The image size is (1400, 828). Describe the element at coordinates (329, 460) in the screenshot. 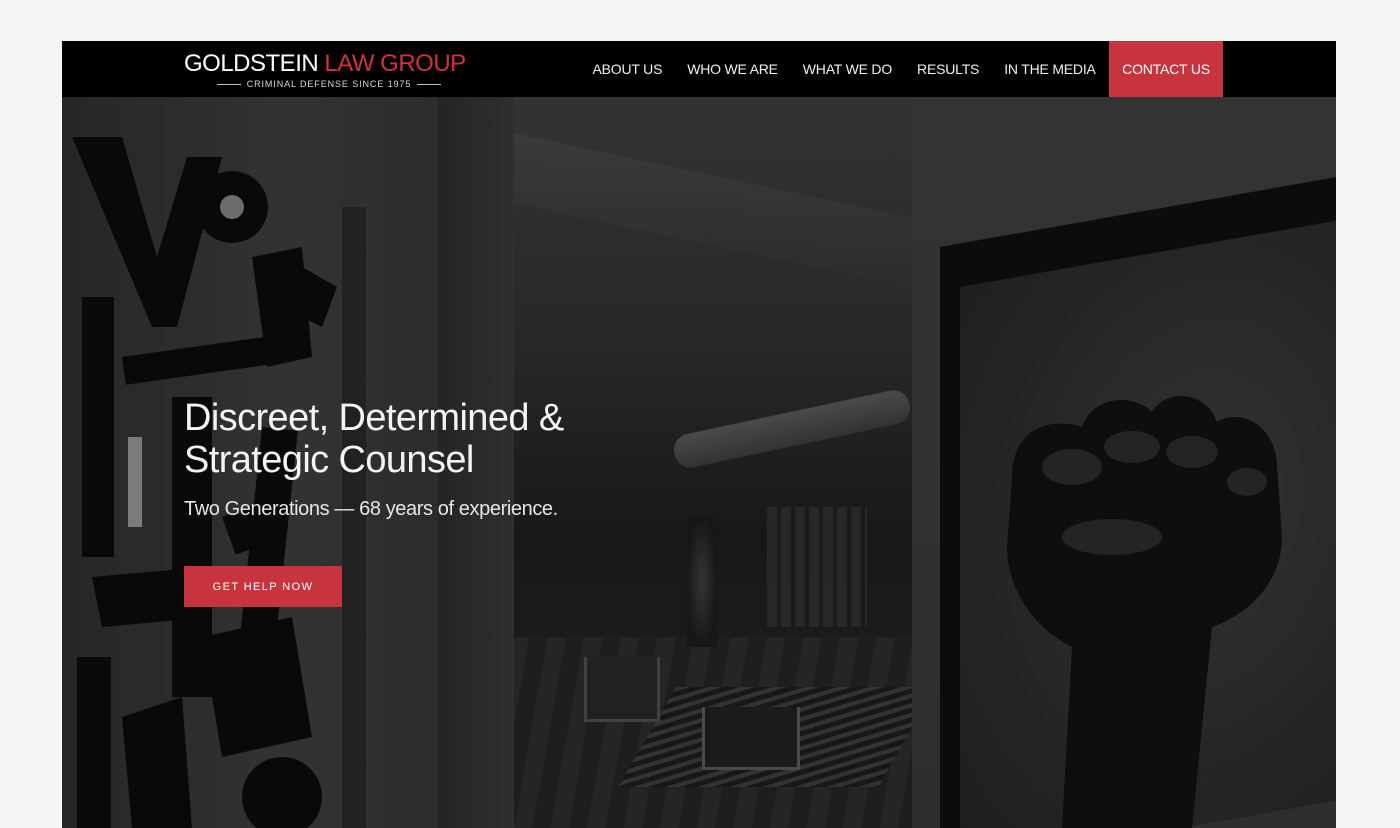

I see `hero-headline-line2: Strategic Counsel` at that location.